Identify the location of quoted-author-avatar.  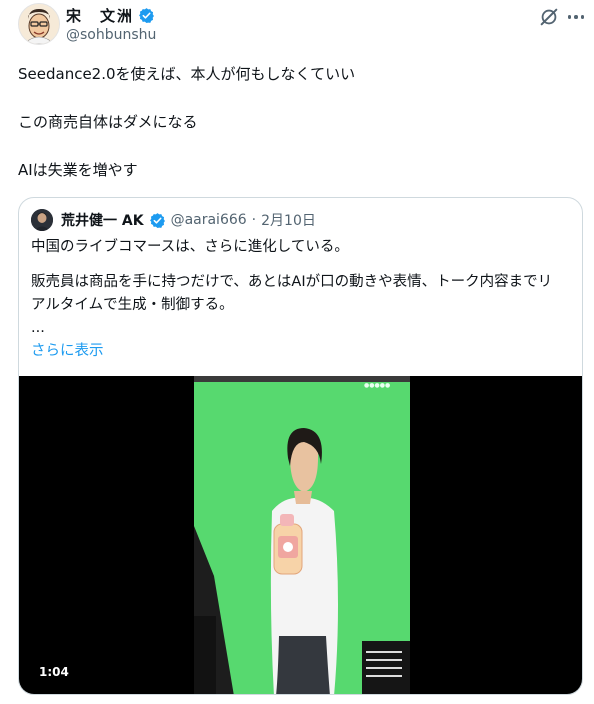
(42, 220).